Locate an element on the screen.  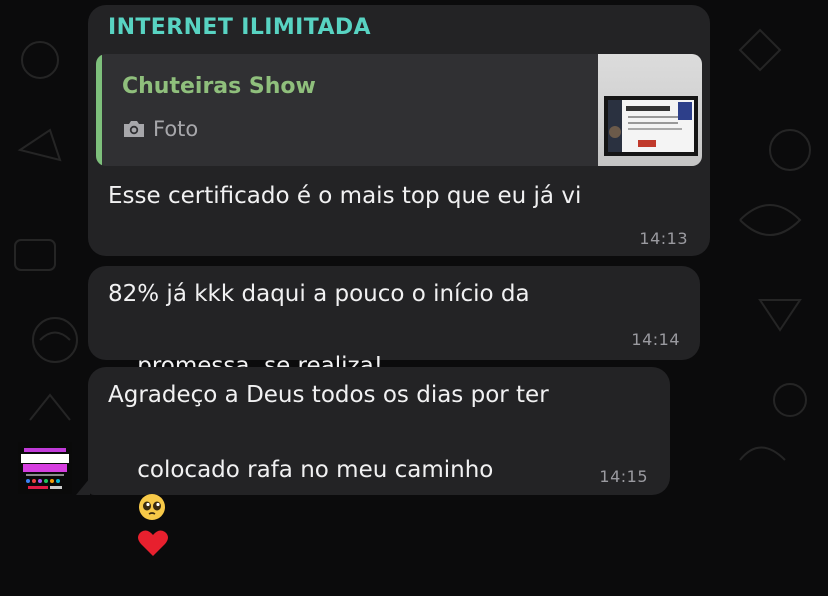
quoted-photo-thumbnail is located at coordinates (650, 110).